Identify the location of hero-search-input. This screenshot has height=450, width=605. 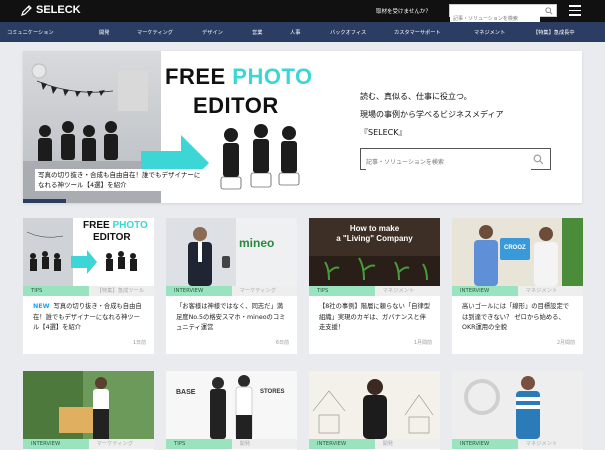
(448, 162).